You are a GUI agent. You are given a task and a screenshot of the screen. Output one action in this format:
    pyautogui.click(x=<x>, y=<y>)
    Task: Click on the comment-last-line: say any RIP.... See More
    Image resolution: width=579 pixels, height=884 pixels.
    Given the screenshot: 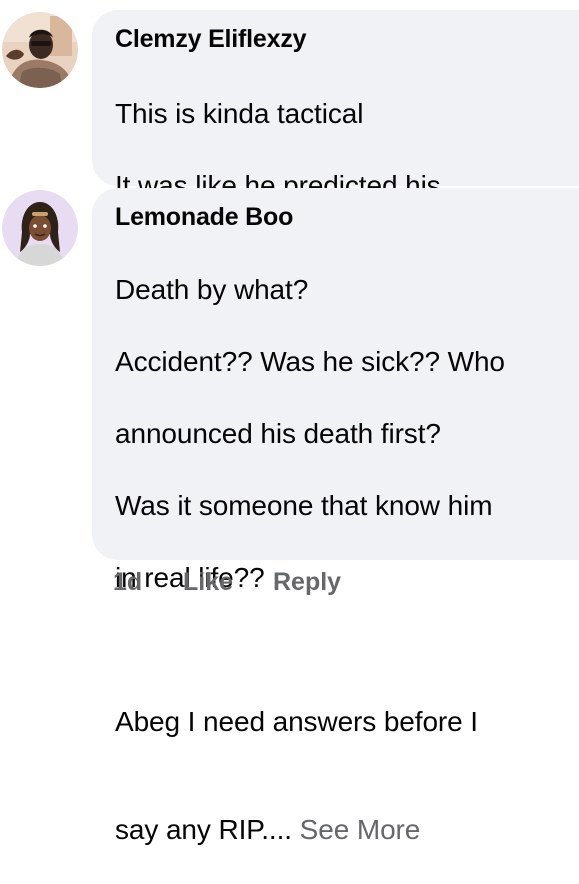 What is the action you would take?
    pyautogui.click(x=347, y=812)
    